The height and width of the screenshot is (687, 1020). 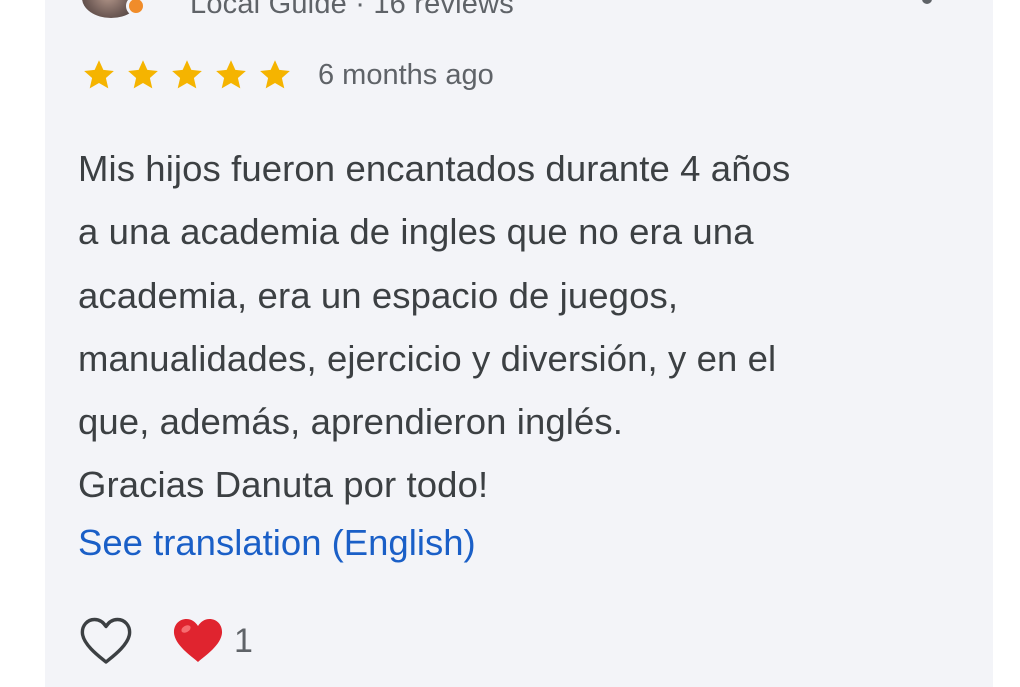 I want to click on rating-row: 6 months ago, so click(x=286, y=75).